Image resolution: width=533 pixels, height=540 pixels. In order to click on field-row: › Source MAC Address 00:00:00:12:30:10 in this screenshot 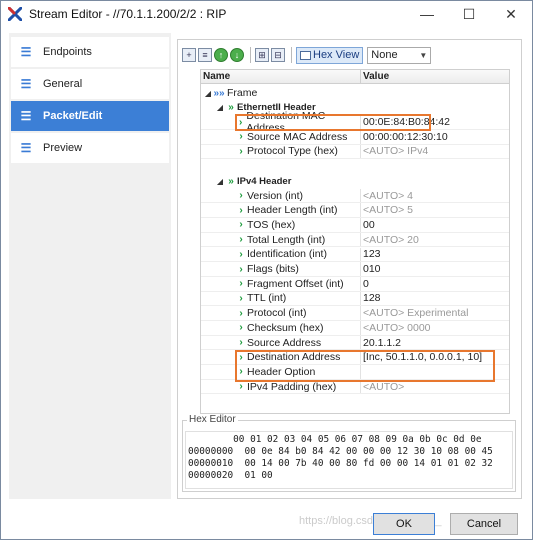, I will do `click(355, 137)`.